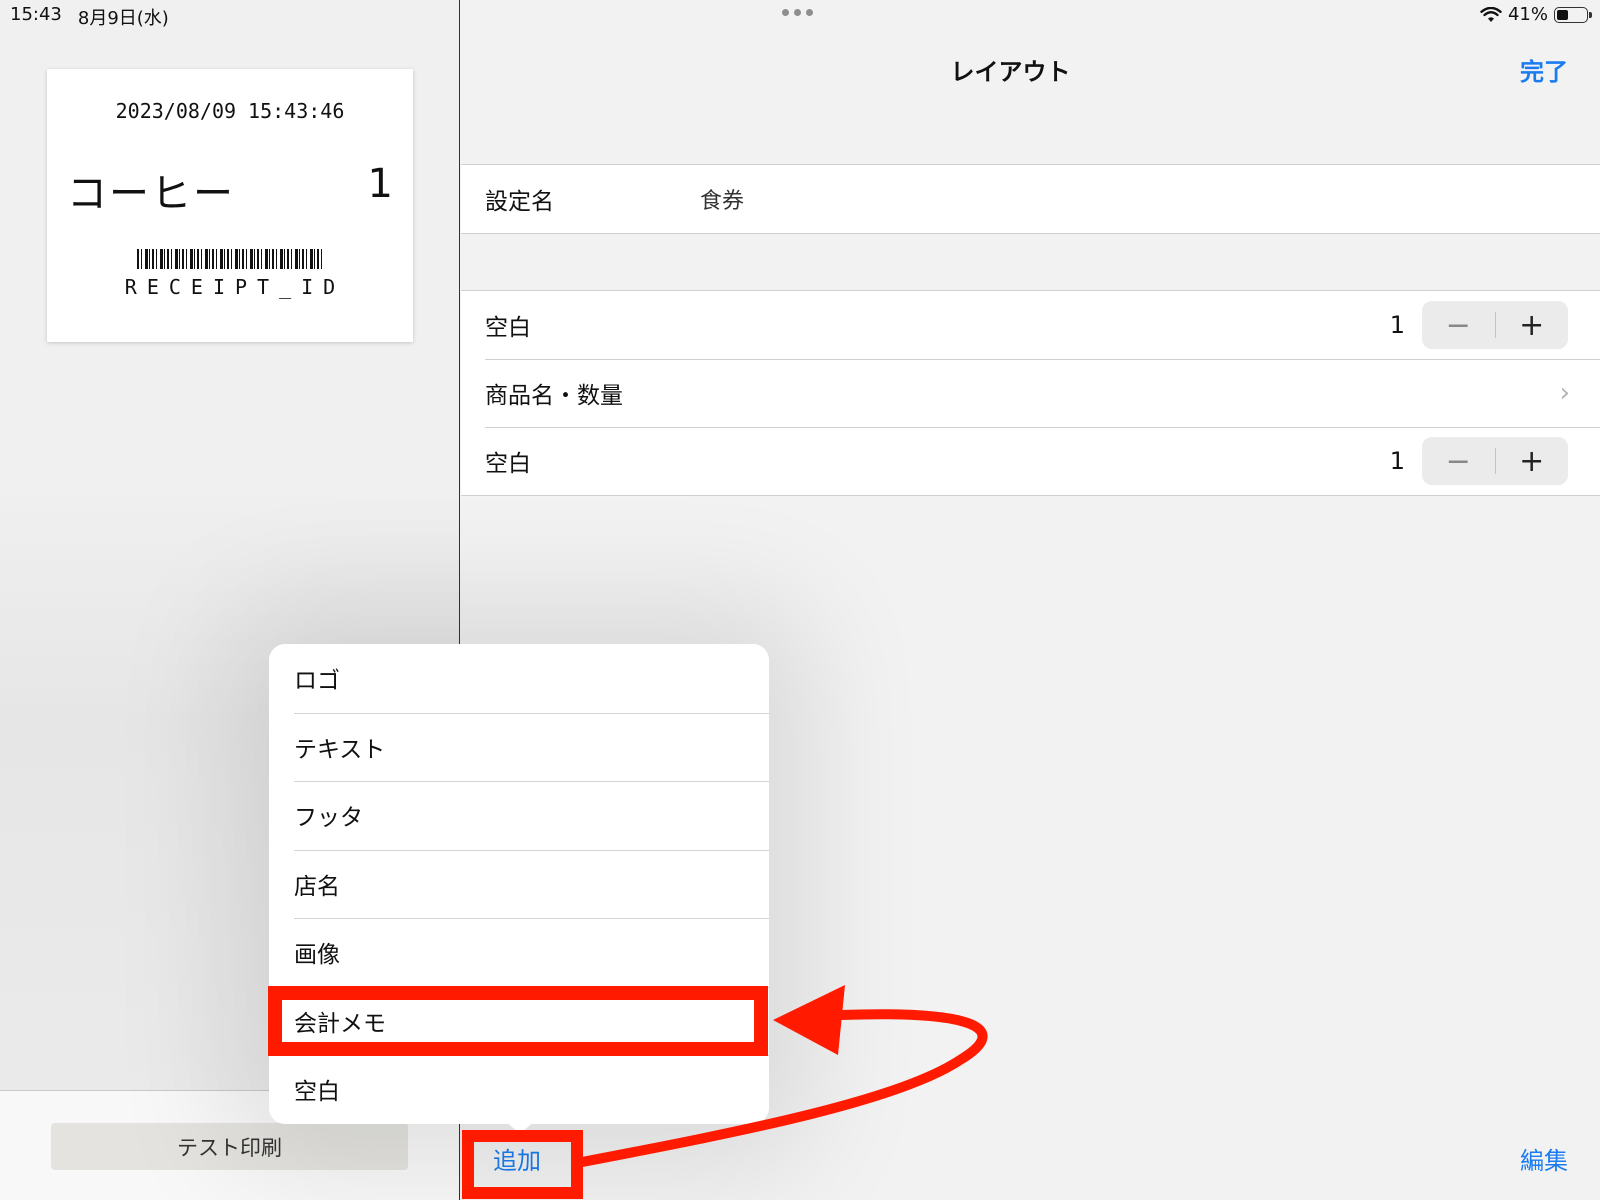 The image size is (1600, 1200). Describe the element at coordinates (1562, 14) in the screenshot. I see `battery-level` at that location.